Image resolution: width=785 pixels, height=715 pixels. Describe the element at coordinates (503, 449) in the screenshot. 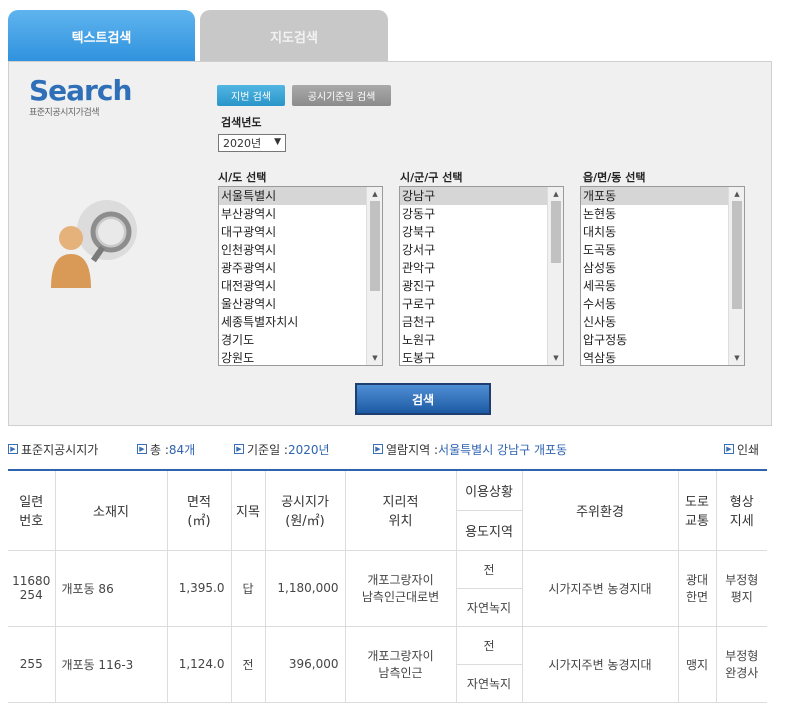

I see `info-region-value: 서울특별시 강남구 개포동` at that location.